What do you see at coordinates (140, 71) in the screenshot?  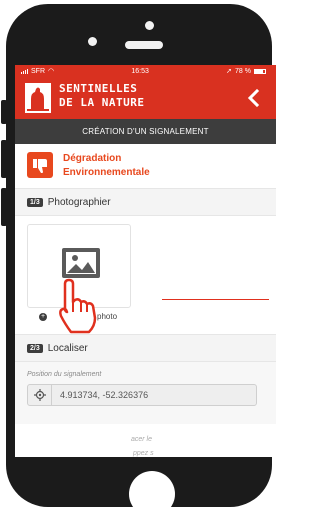 I see `status-time: 16:53` at bounding box center [140, 71].